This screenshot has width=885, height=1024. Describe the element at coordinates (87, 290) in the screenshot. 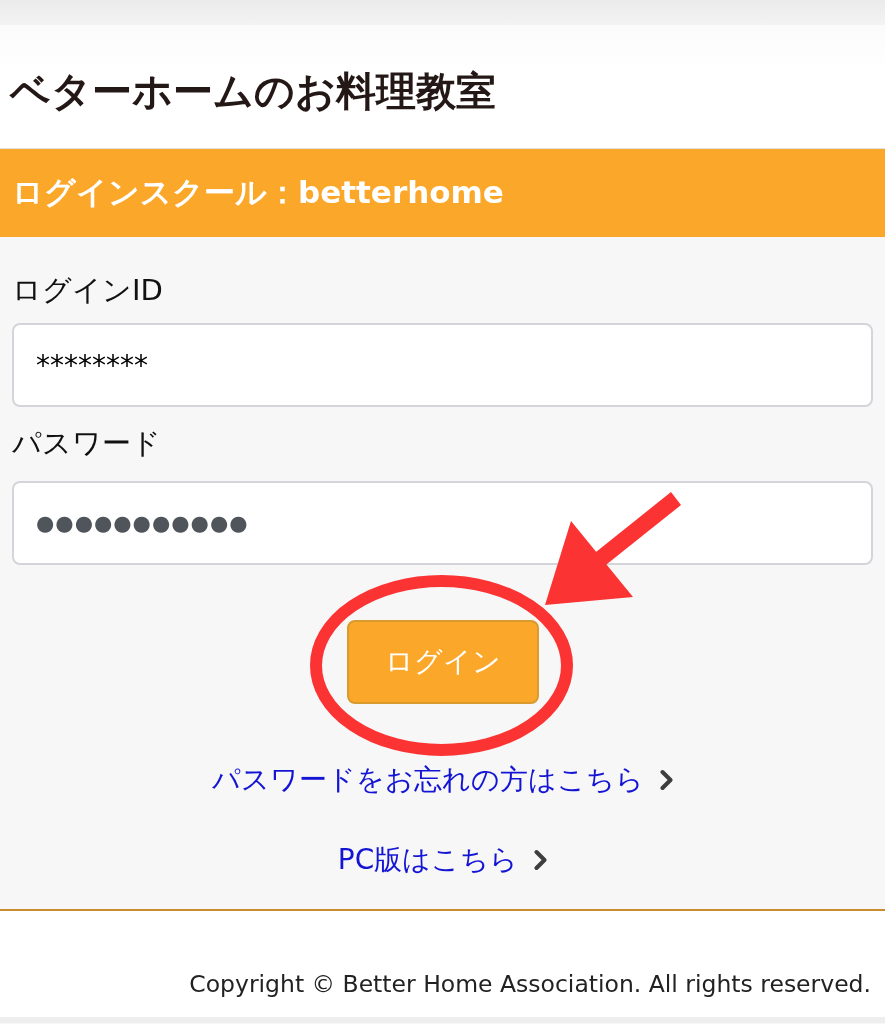

I see `login-id-label: ログインID` at that location.